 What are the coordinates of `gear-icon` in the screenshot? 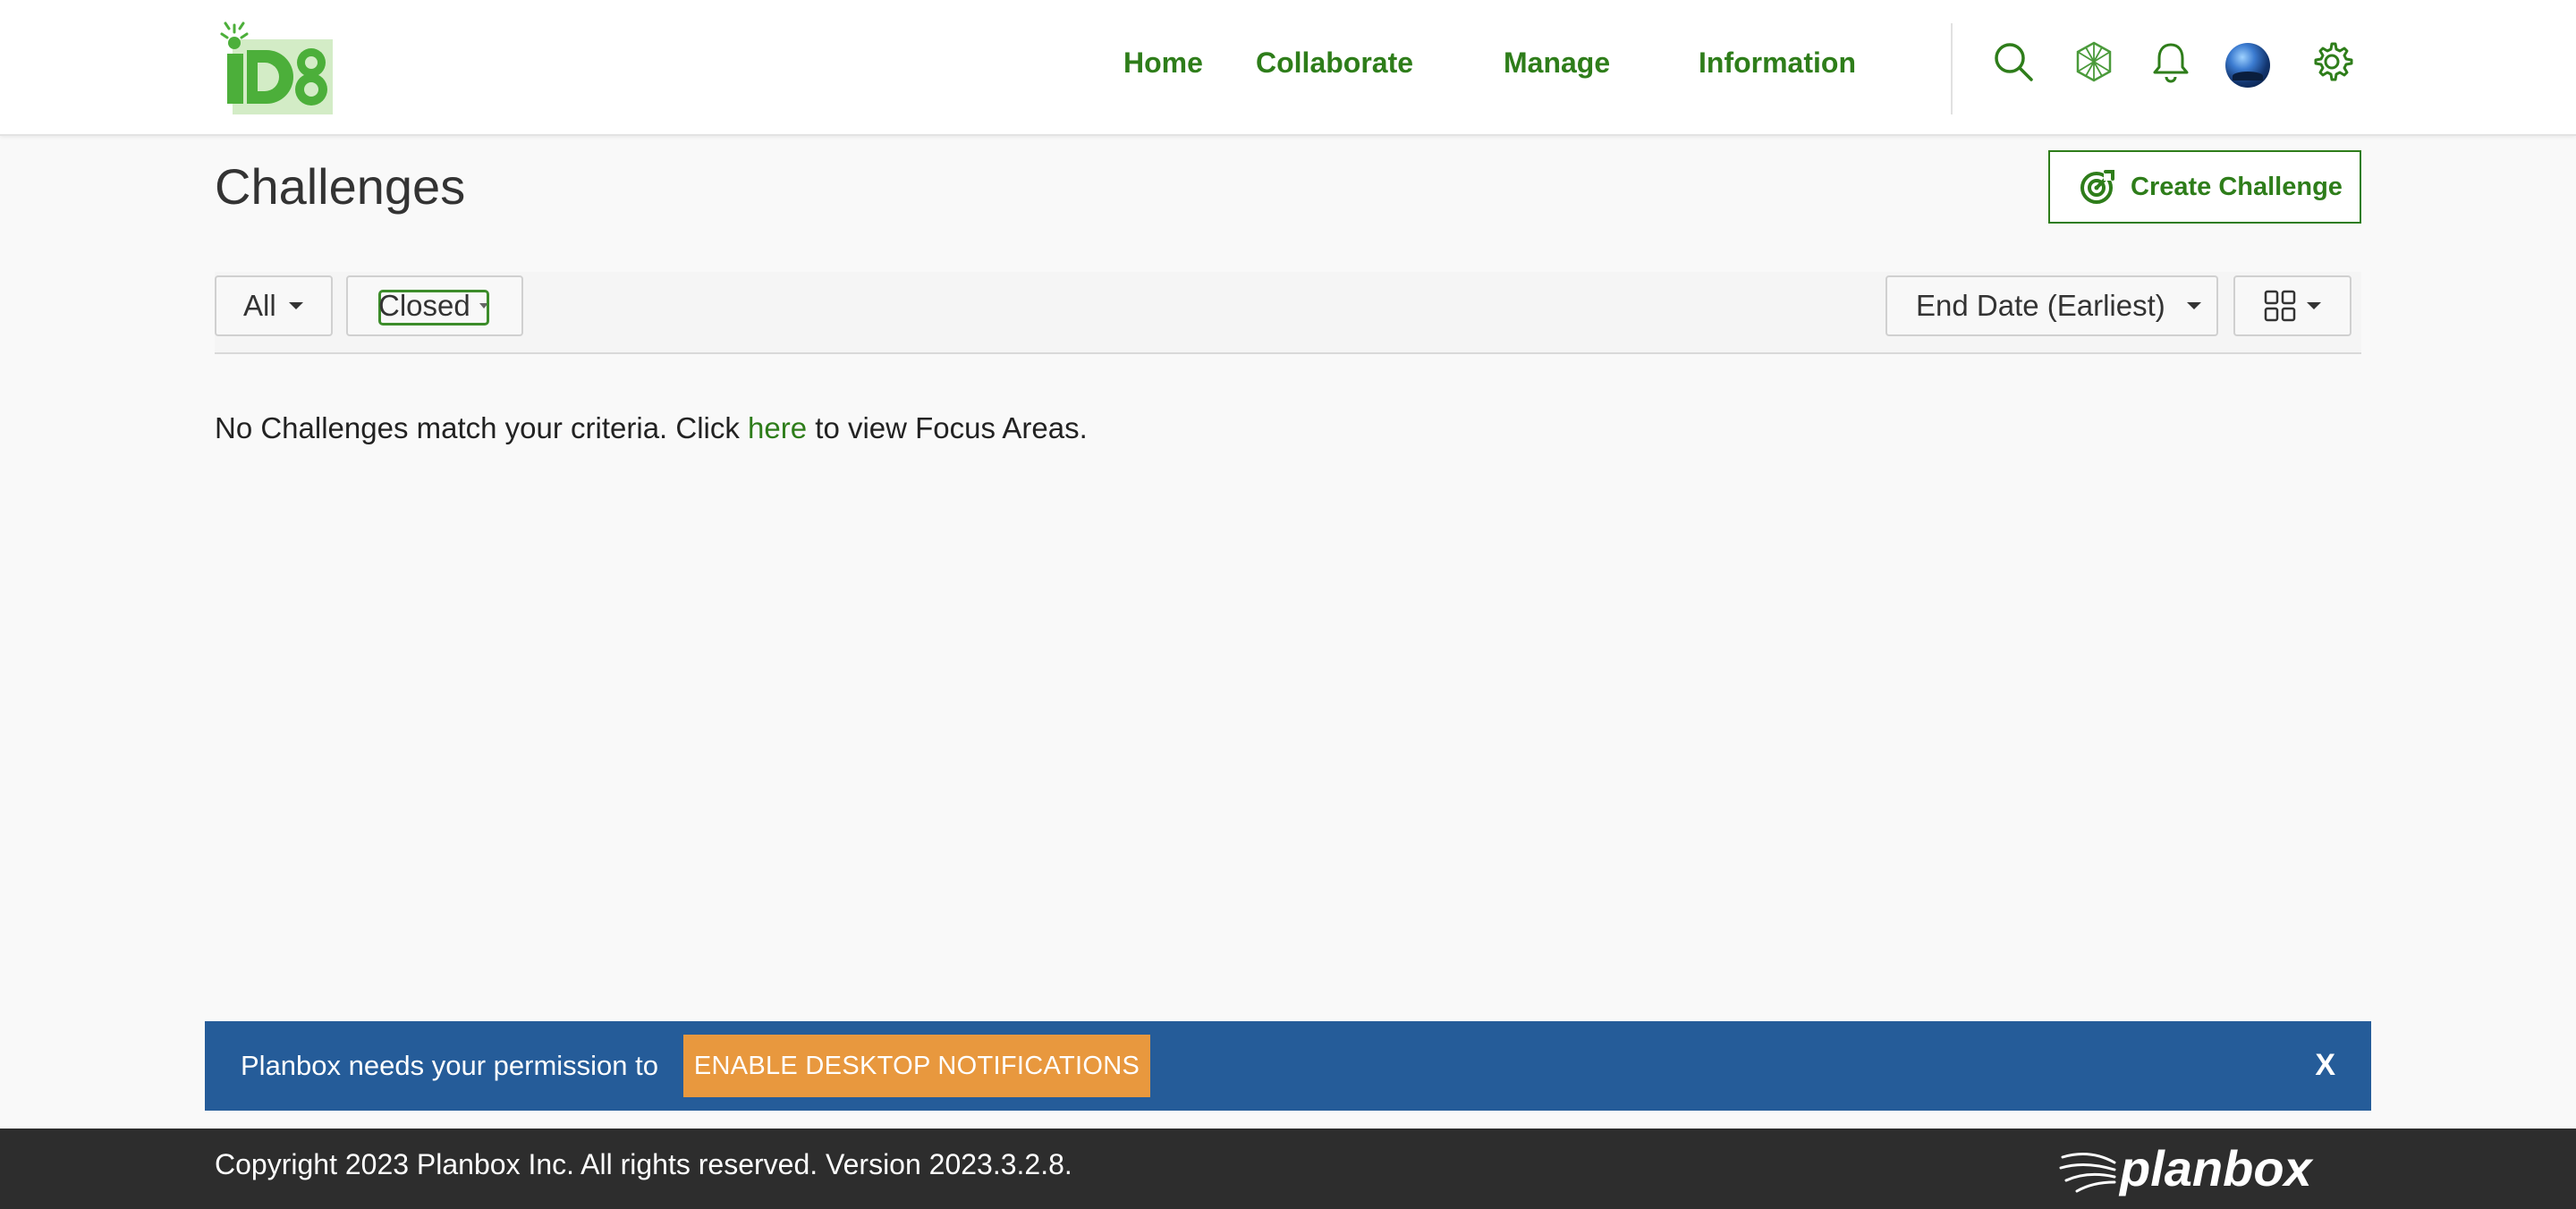 It's located at (2331, 61).